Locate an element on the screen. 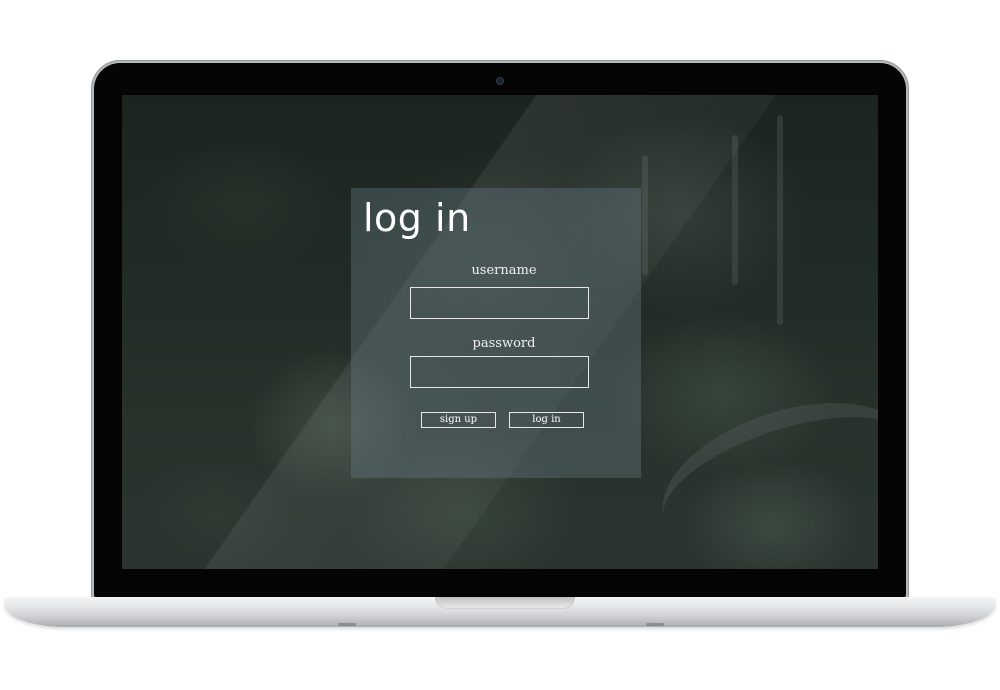 This screenshot has width=1000, height=690. password-label: password is located at coordinates (504, 343).